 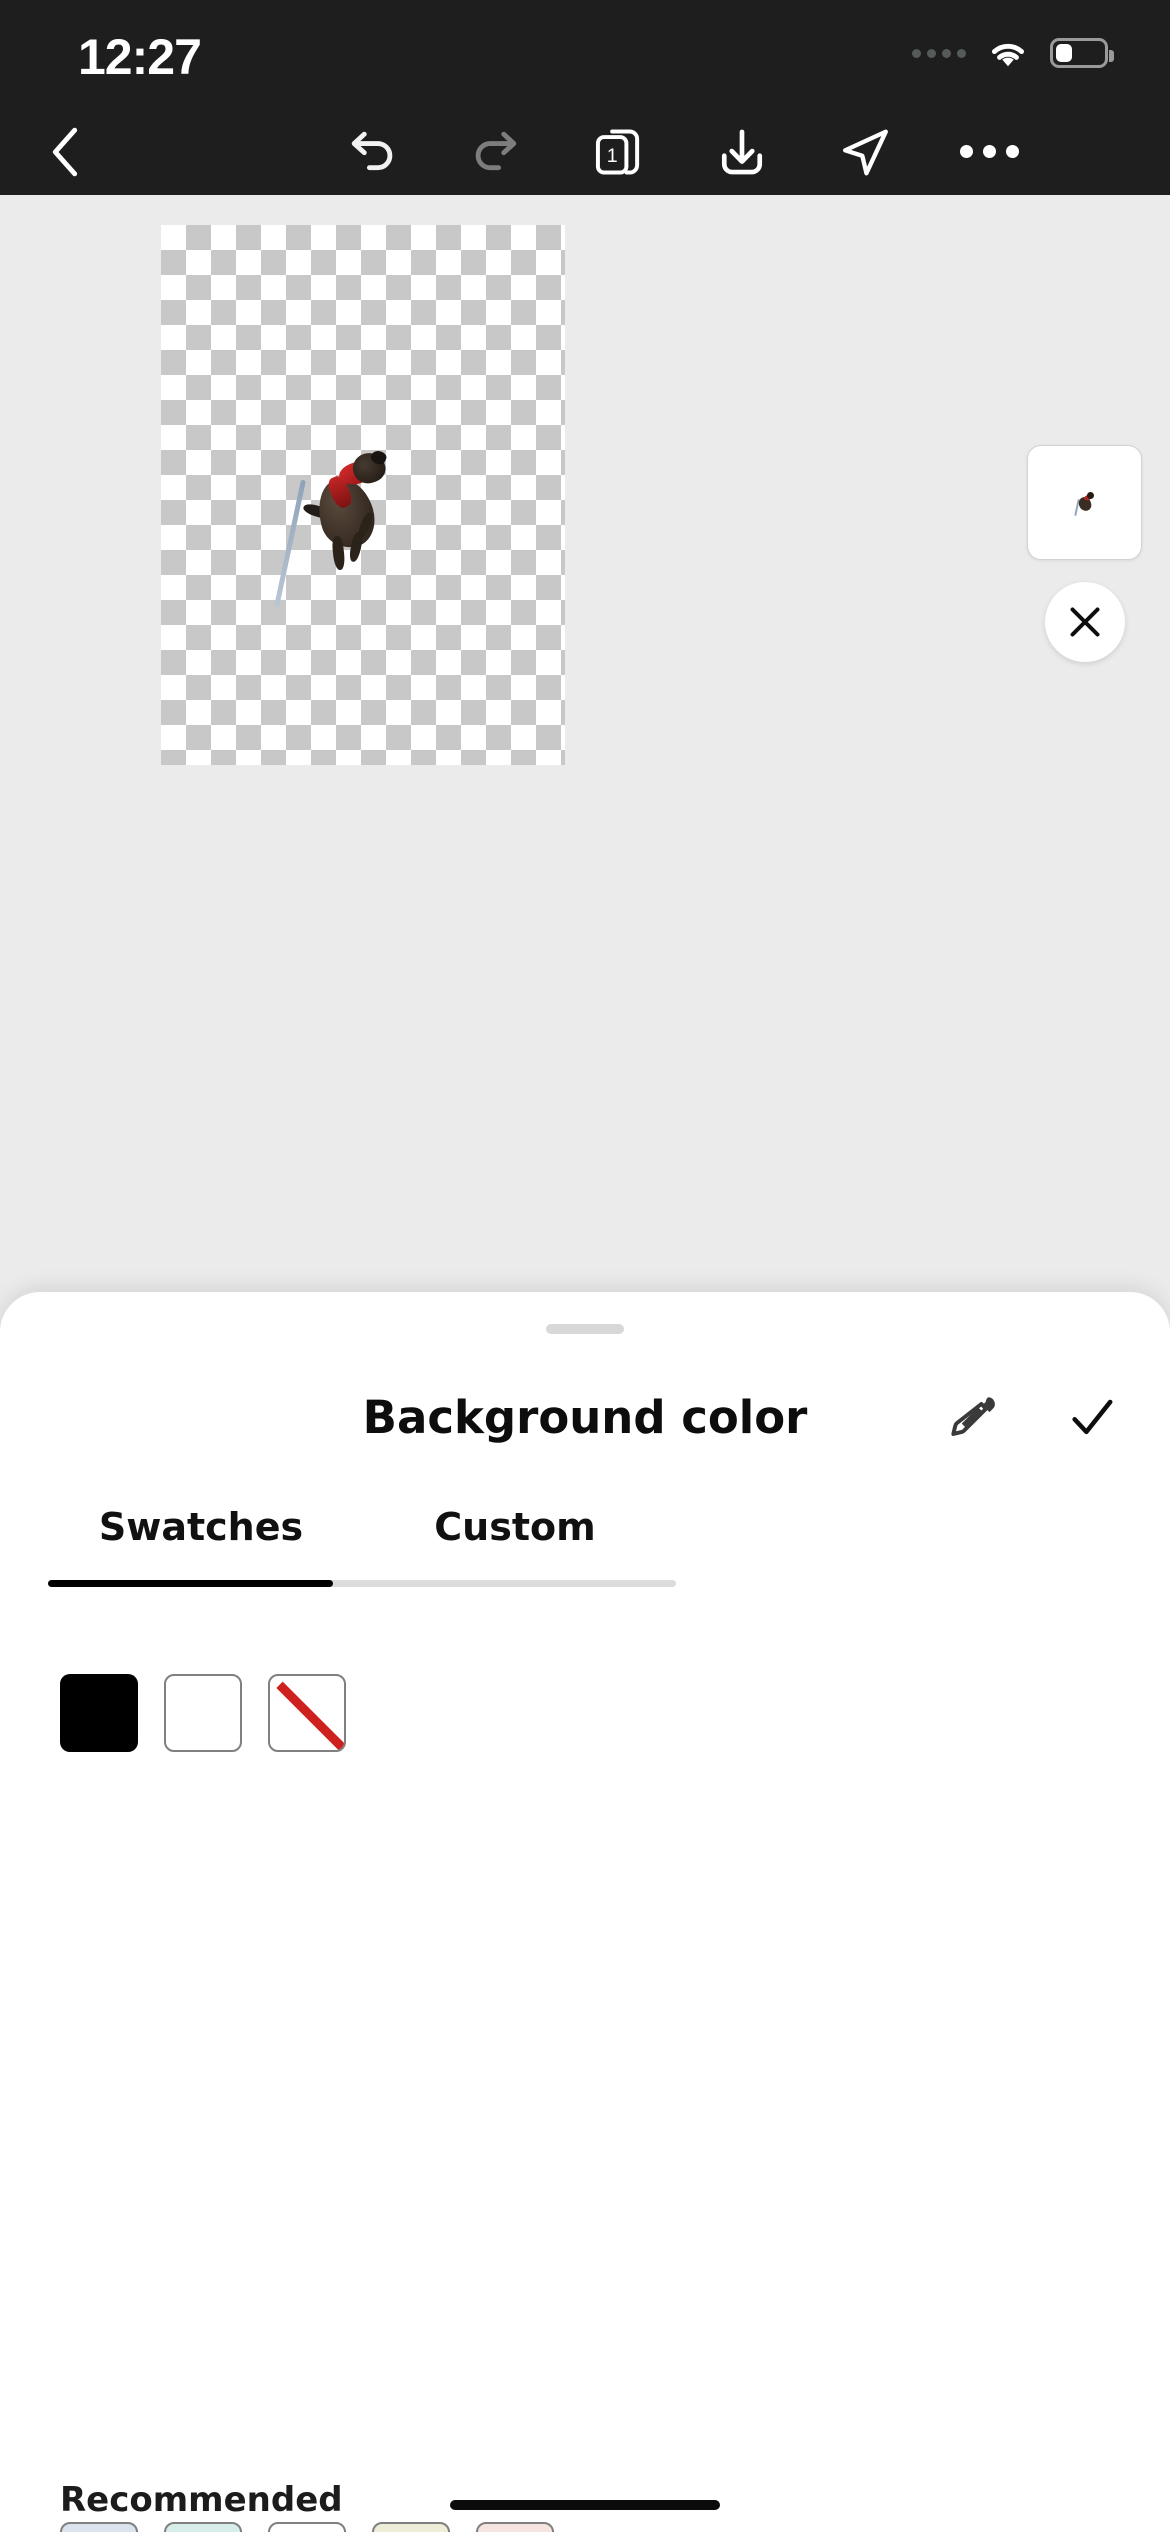 I want to click on swatch-white-rec, so click(x=307, y=2527).